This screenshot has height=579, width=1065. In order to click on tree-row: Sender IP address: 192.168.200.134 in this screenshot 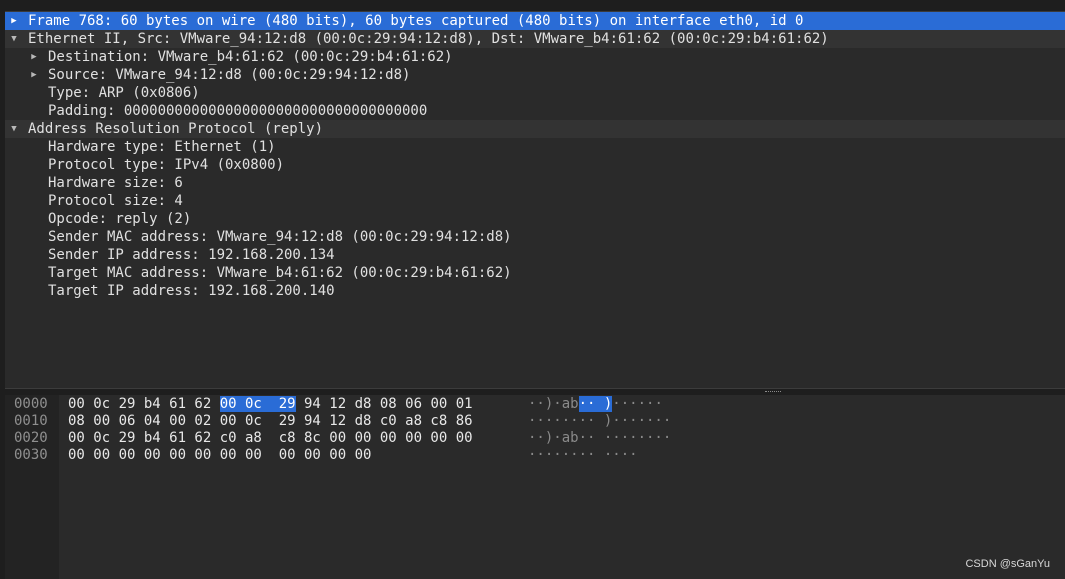, I will do `click(535, 255)`.